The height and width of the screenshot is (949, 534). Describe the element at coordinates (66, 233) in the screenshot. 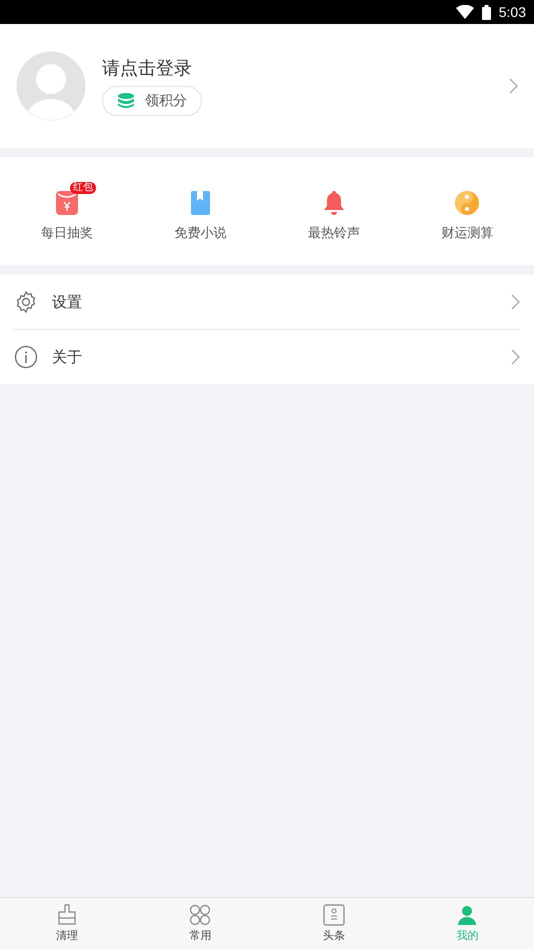

I see `shortcut-label: 每日抽奖` at that location.